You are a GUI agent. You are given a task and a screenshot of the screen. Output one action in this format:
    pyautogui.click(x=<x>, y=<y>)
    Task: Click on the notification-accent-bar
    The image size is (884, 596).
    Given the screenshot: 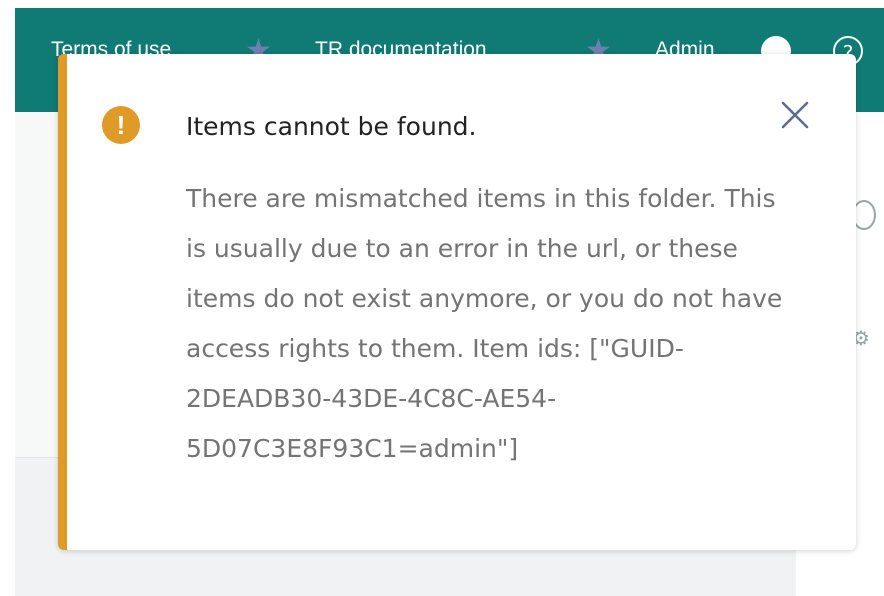 What is the action you would take?
    pyautogui.click(x=62, y=302)
    